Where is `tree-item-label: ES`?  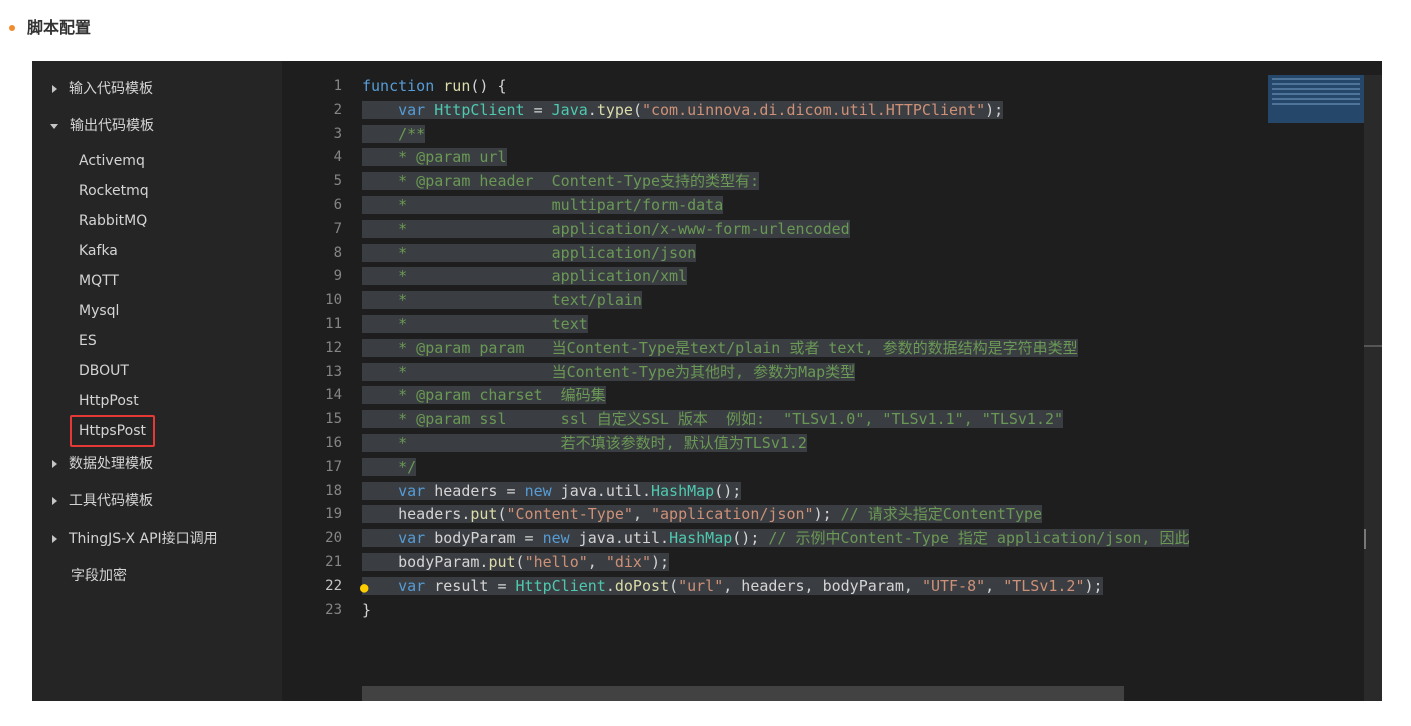 tree-item-label: ES is located at coordinates (88, 341).